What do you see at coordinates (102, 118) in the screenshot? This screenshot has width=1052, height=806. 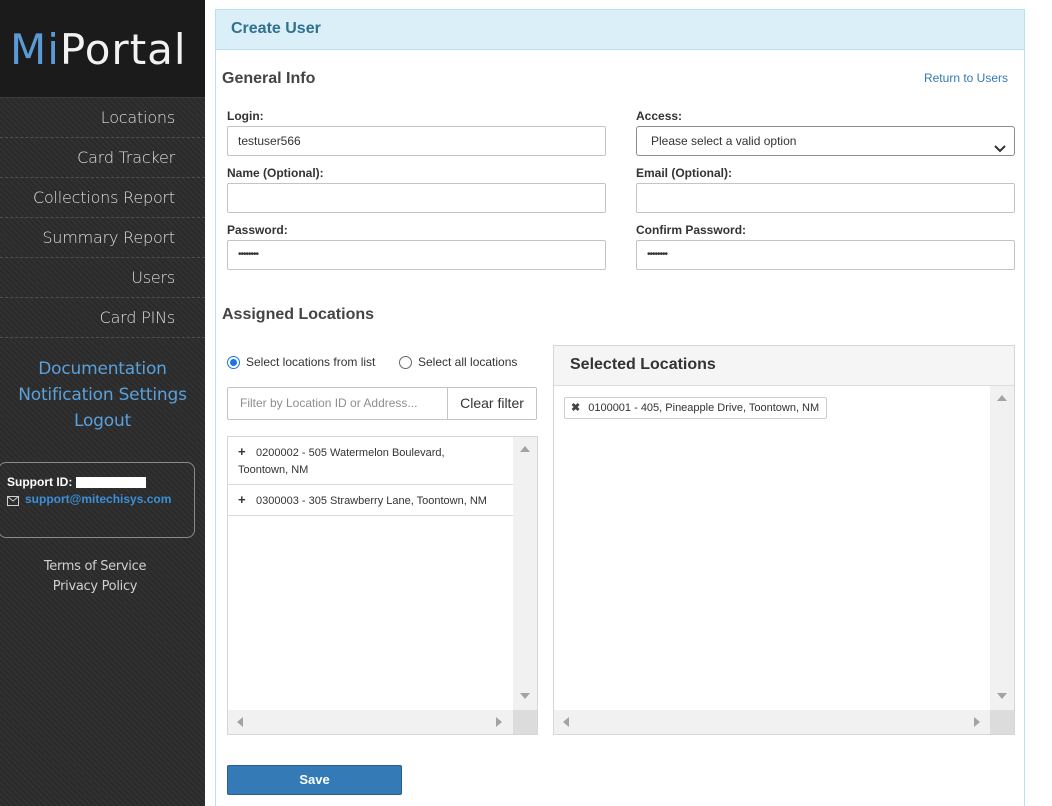 I see `sidebar-item-locations: Locations` at bounding box center [102, 118].